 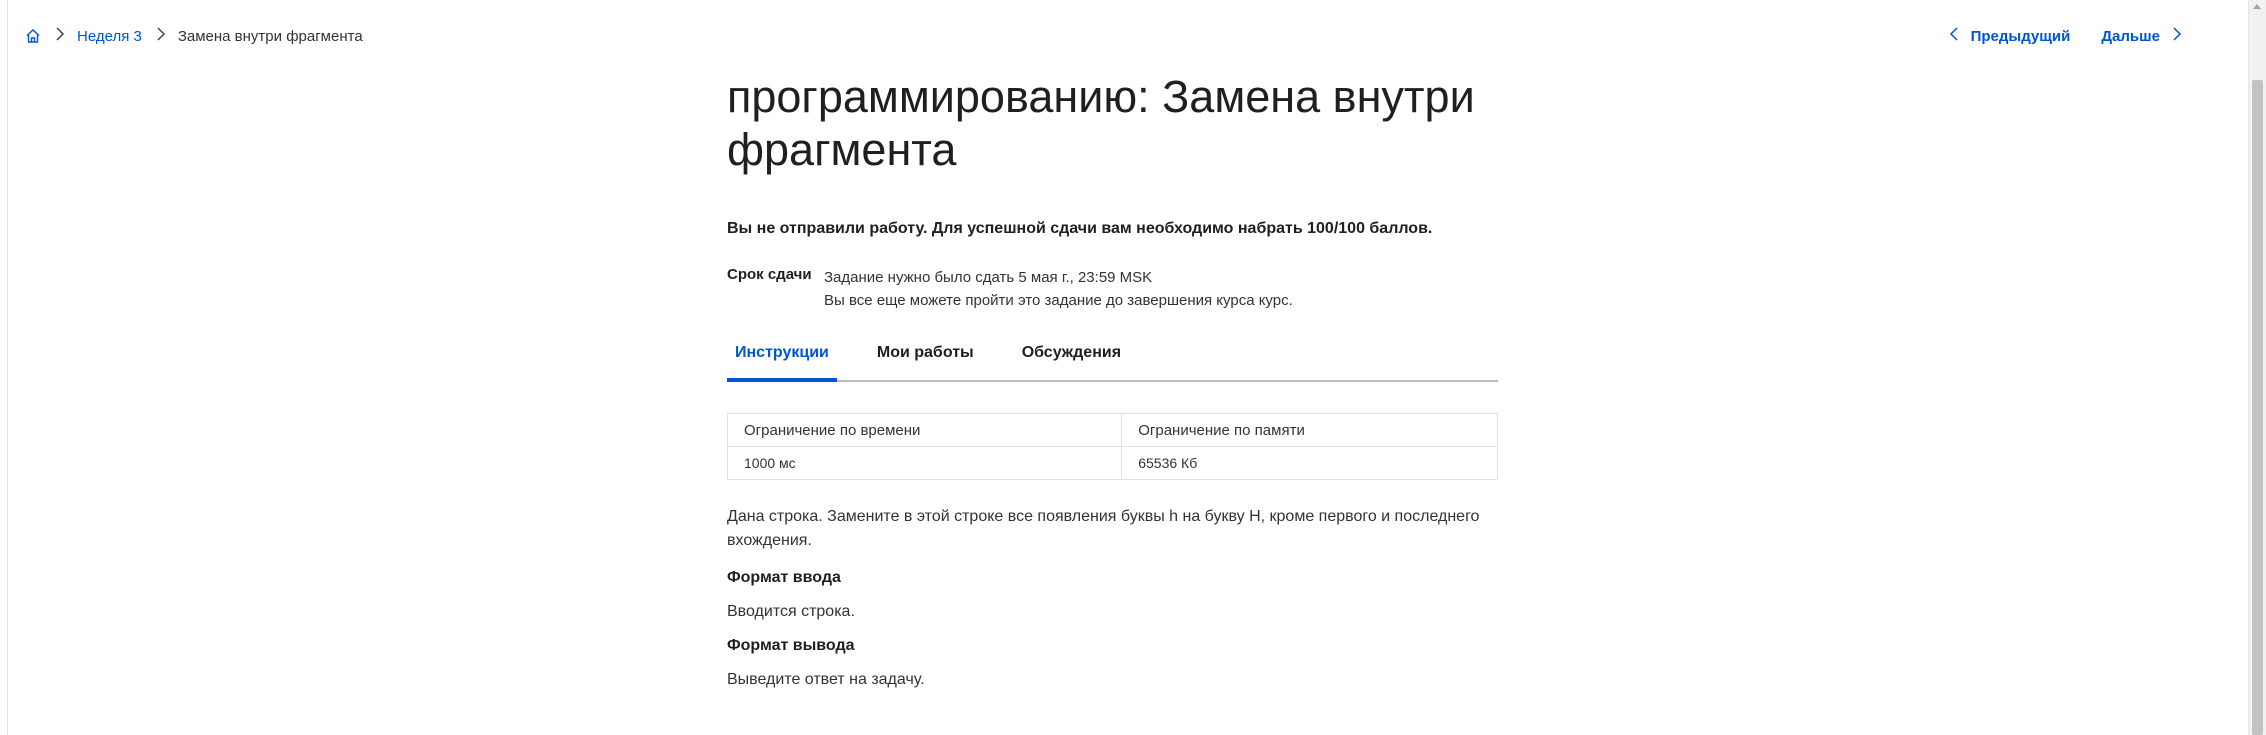 What do you see at coordinates (7, 367) in the screenshot?
I see `left-divider` at bounding box center [7, 367].